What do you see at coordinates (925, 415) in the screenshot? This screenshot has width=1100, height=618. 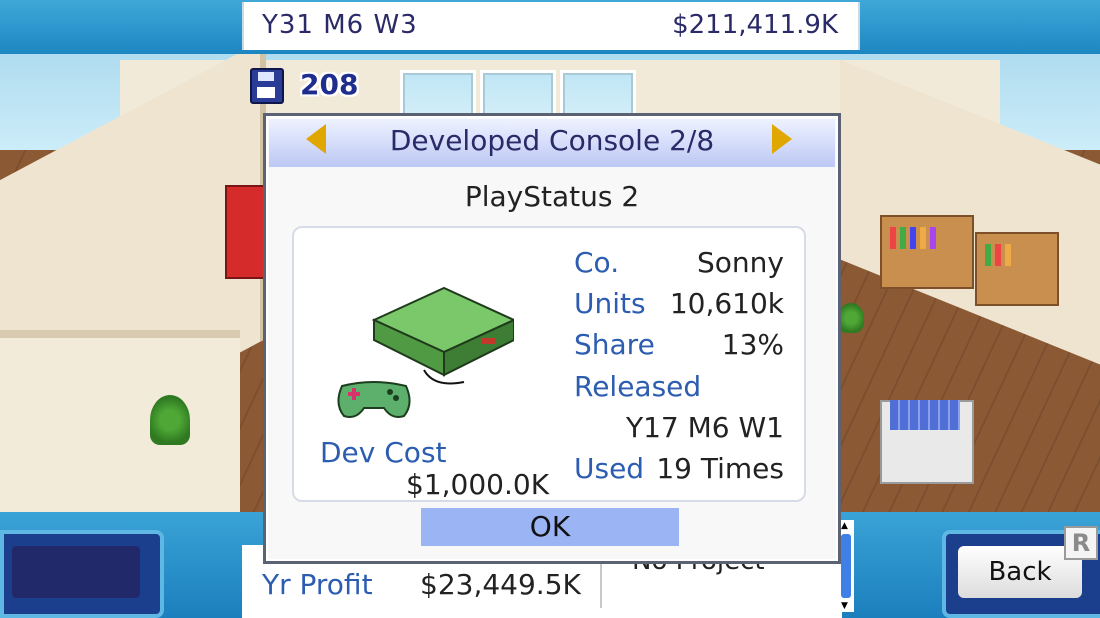 I see `book-stack` at bounding box center [925, 415].